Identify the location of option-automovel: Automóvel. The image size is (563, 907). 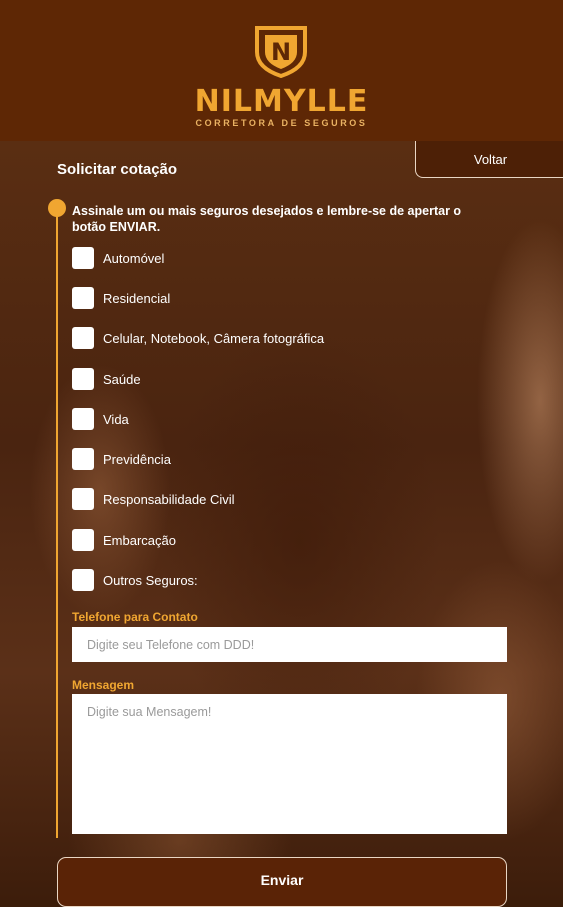
(118, 258).